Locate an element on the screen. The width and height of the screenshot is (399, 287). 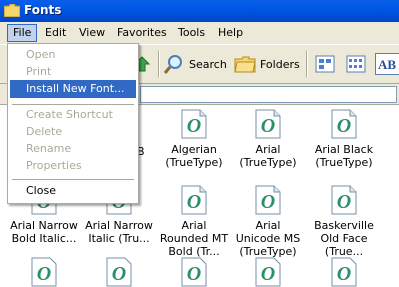
font-label: Arial (TrueType) is located at coordinates (268, 156).